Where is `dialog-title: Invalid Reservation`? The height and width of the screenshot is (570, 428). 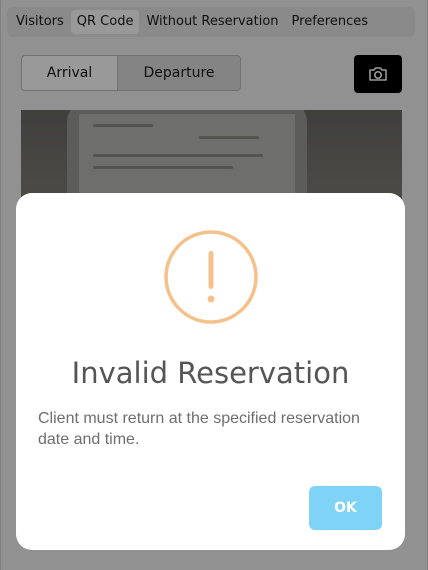 dialog-title: Invalid Reservation is located at coordinates (210, 373).